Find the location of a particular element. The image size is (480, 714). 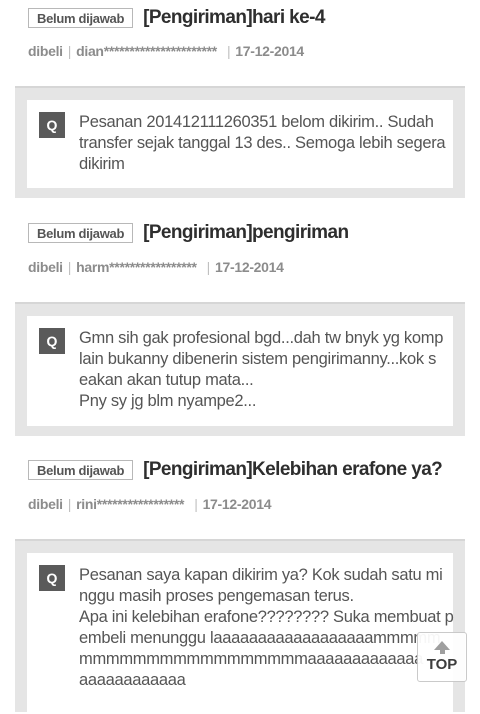

arrow-up-icon is located at coordinates (442, 645).